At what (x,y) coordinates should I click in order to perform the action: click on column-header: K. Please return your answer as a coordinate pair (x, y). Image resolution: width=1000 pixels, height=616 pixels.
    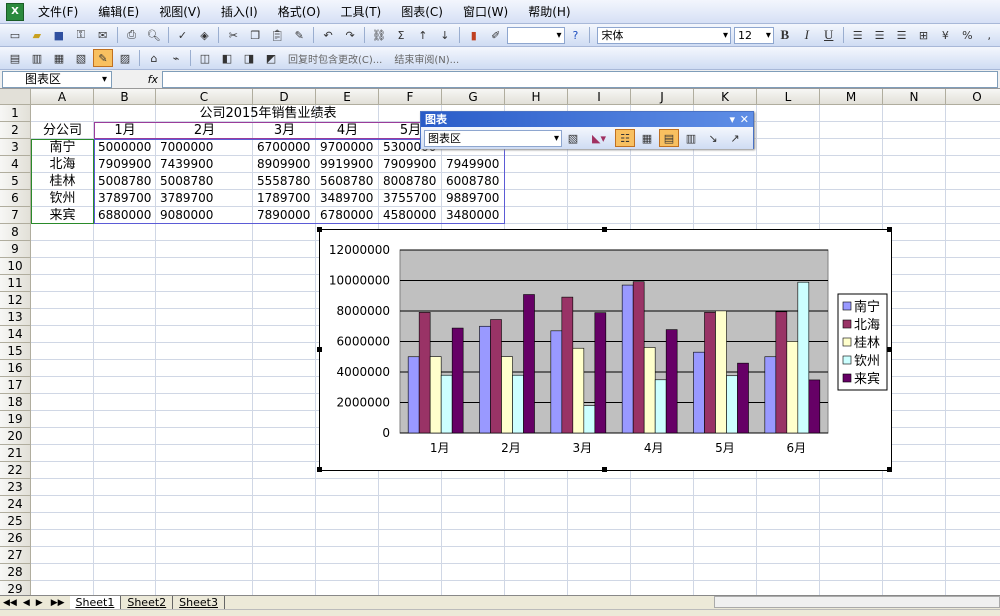
    Looking at the image, I should click on (725, 97).